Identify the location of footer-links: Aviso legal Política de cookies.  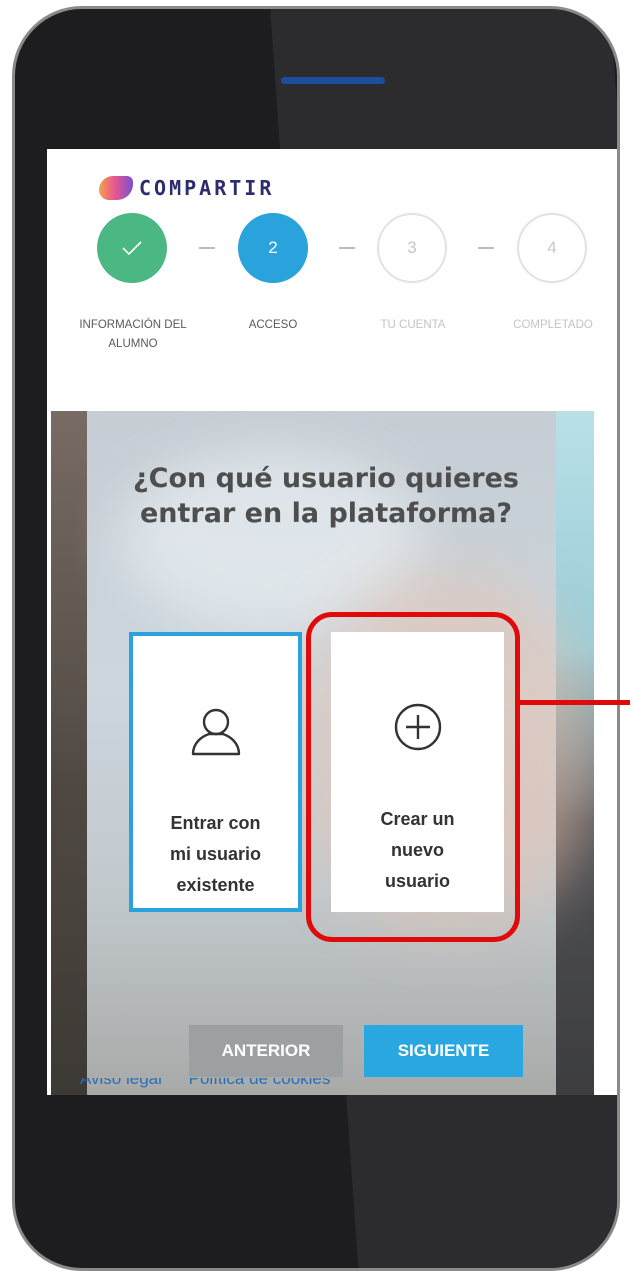
(290, 1085).